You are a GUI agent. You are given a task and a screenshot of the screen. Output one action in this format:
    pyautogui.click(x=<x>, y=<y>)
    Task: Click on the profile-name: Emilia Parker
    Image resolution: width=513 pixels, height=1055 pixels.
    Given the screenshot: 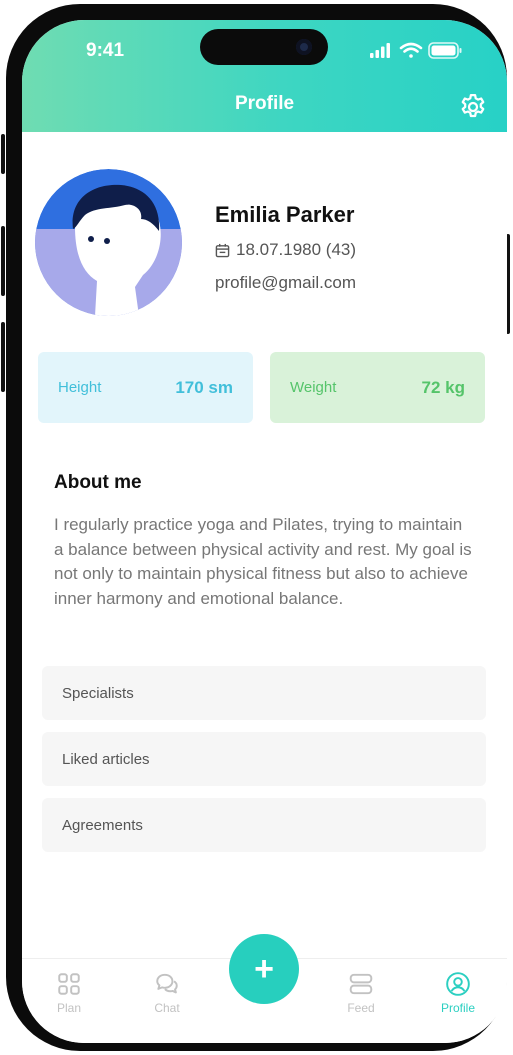 What is the action you would take?
    pyautogui.click(x=285, y=214)
    